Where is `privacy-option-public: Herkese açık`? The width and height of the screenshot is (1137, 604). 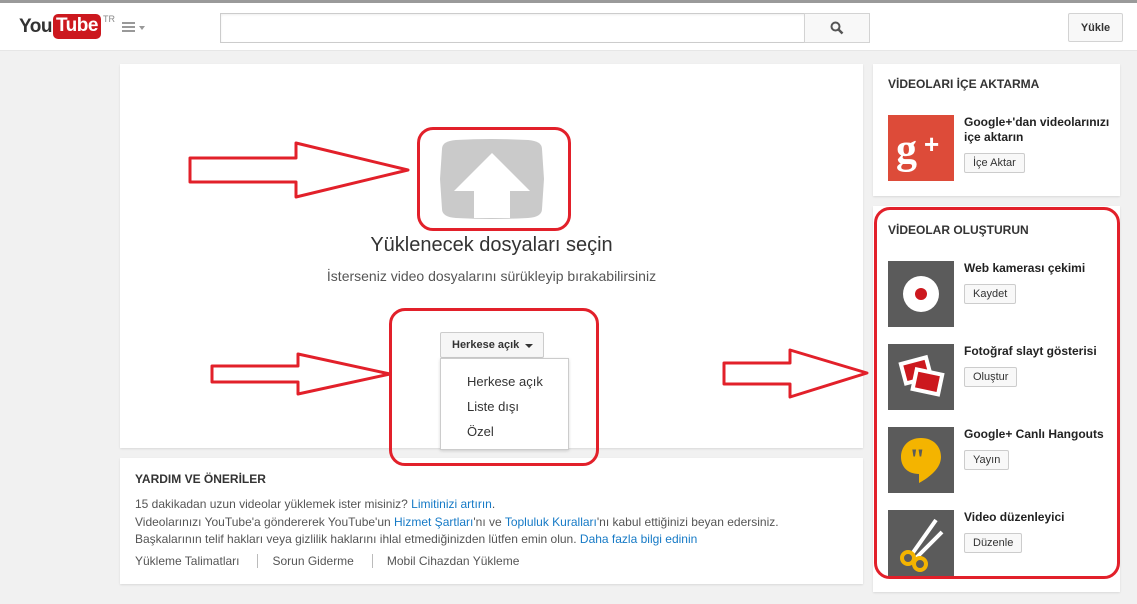
privacy-option-public: Herkese açık is located at coordinates (504, 381).